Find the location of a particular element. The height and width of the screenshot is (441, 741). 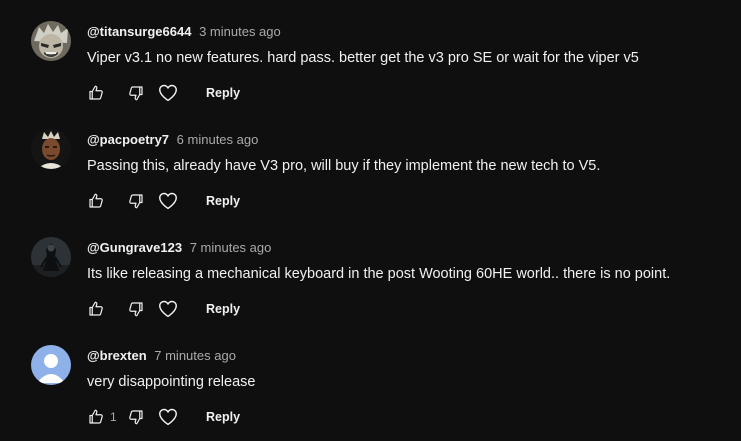

comment-actions: 1 Reply is located at coordinates (160, 417).